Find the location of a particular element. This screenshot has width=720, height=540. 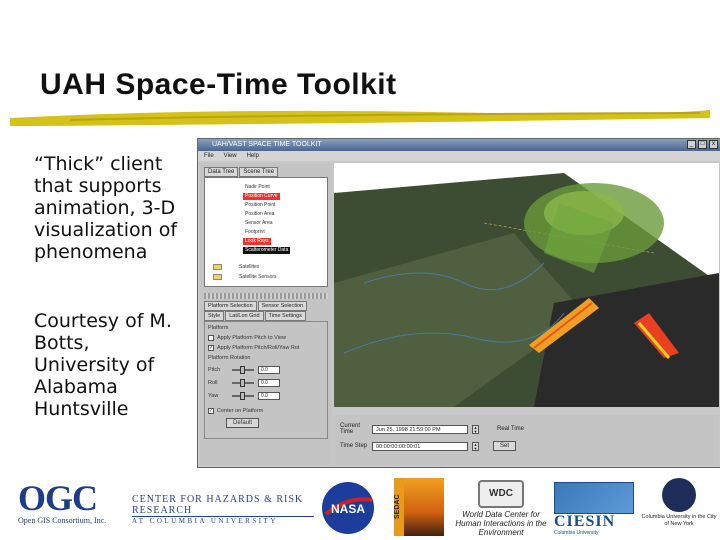

title-underline-swoosh is located at coordinates (360, 118).